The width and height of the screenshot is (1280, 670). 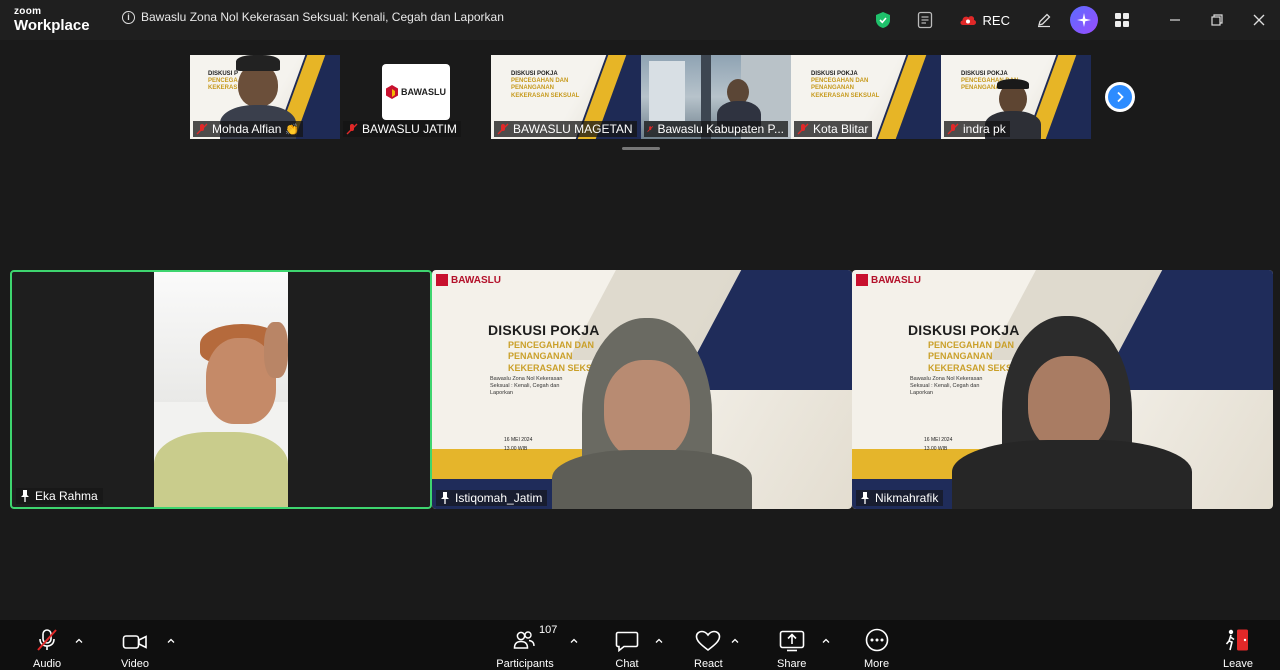 I want to click on audio-options-button, so click(x=79, y=640).